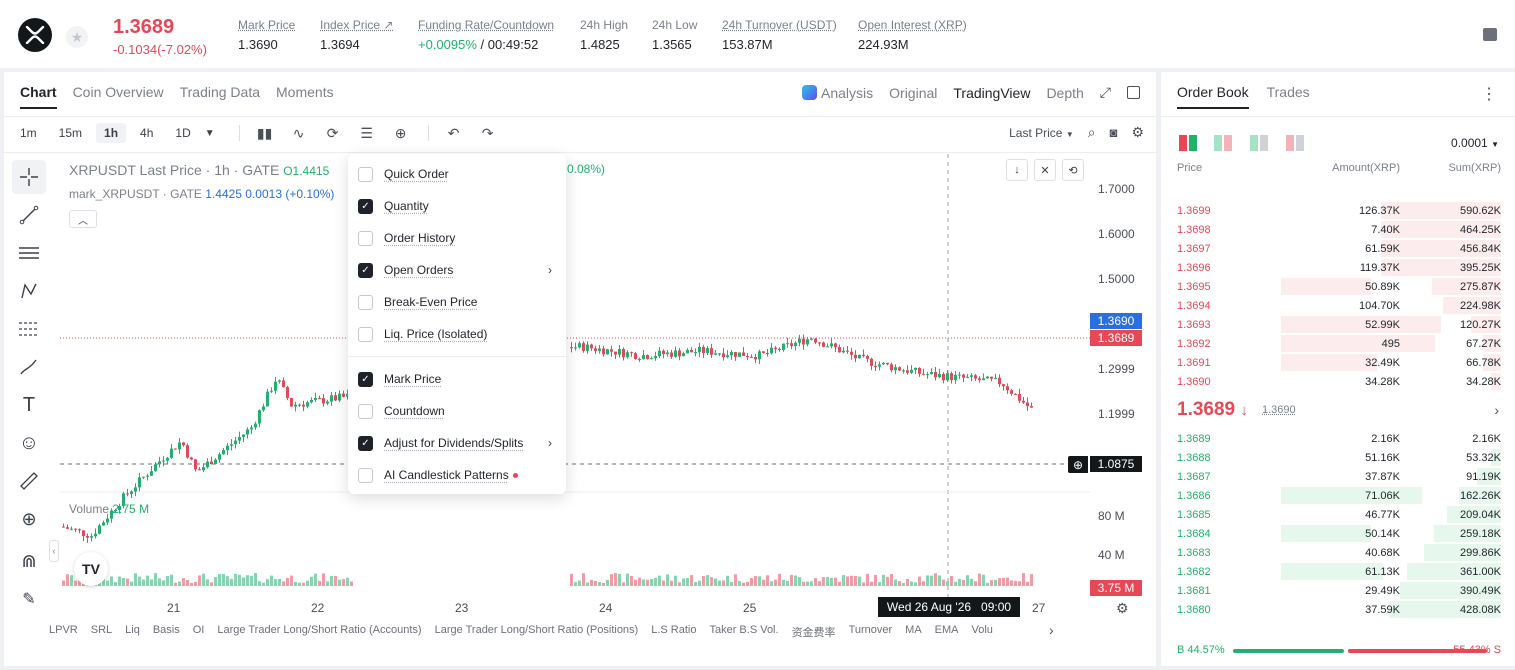 The image size is (1515, 670). I want to click on ask-row: 1.3696 119.37K 395.25K, so click(1338, 267).